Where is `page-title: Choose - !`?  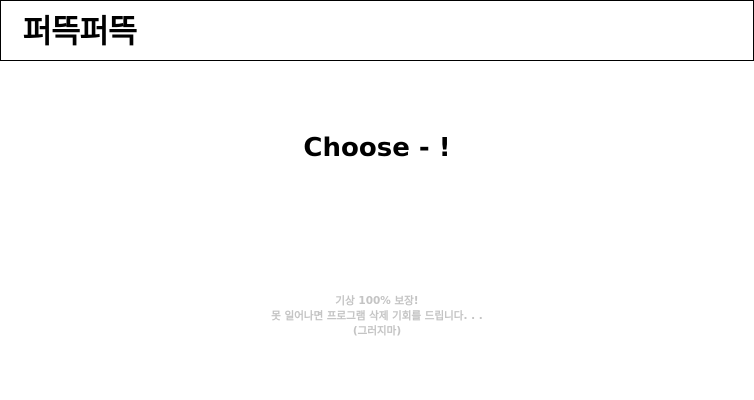 page-title: Choose - ! is located at coordinates (377, 148).